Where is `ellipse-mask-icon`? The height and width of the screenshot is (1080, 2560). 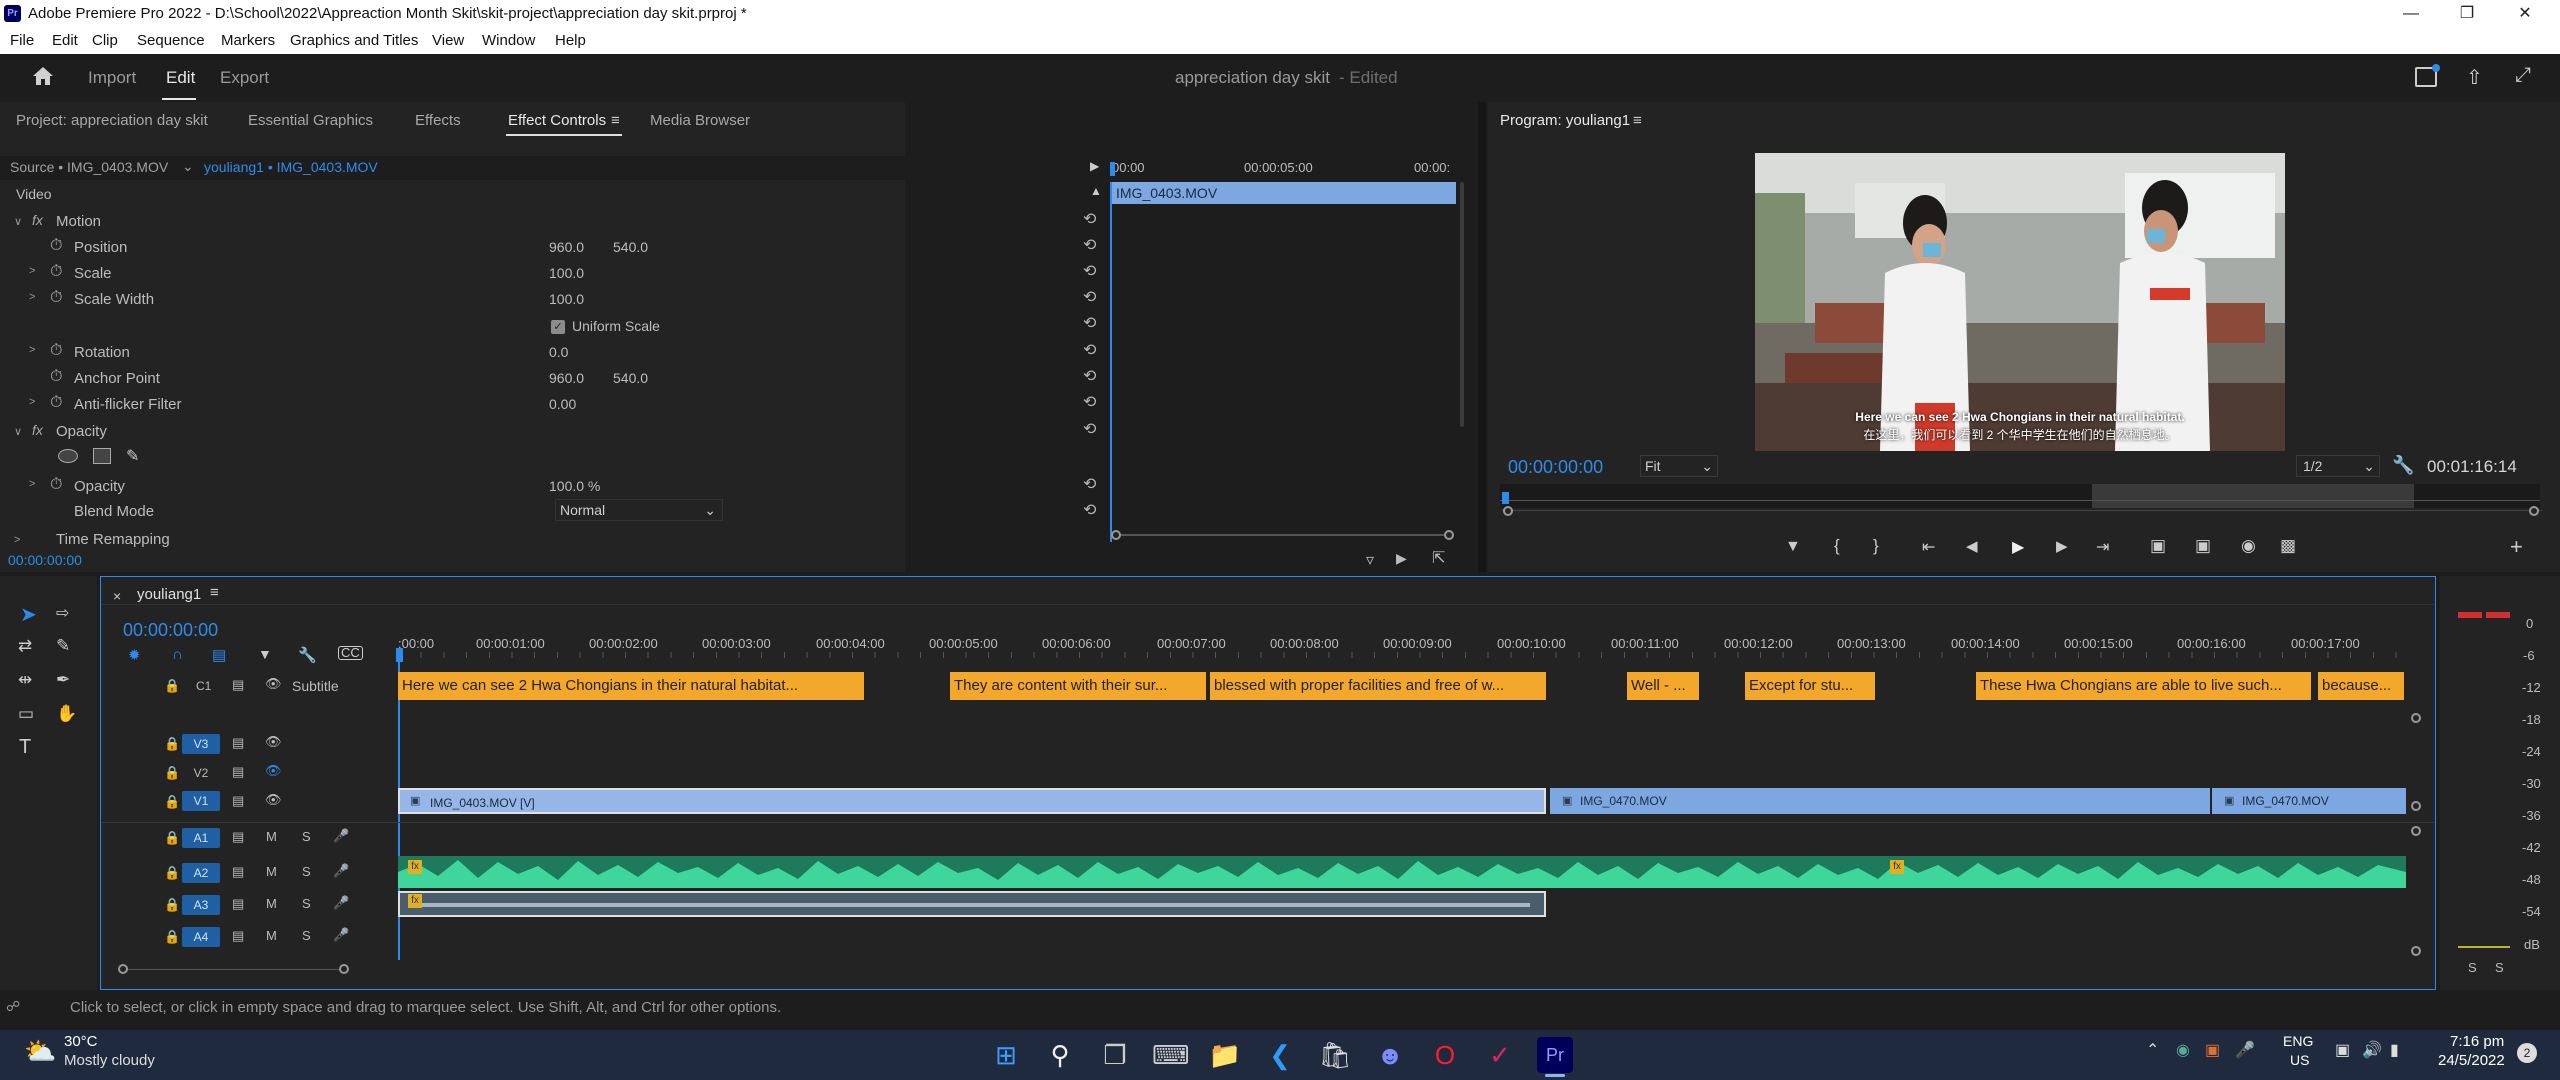
ellipse-mask-icon is located at coordinates (68, 456).